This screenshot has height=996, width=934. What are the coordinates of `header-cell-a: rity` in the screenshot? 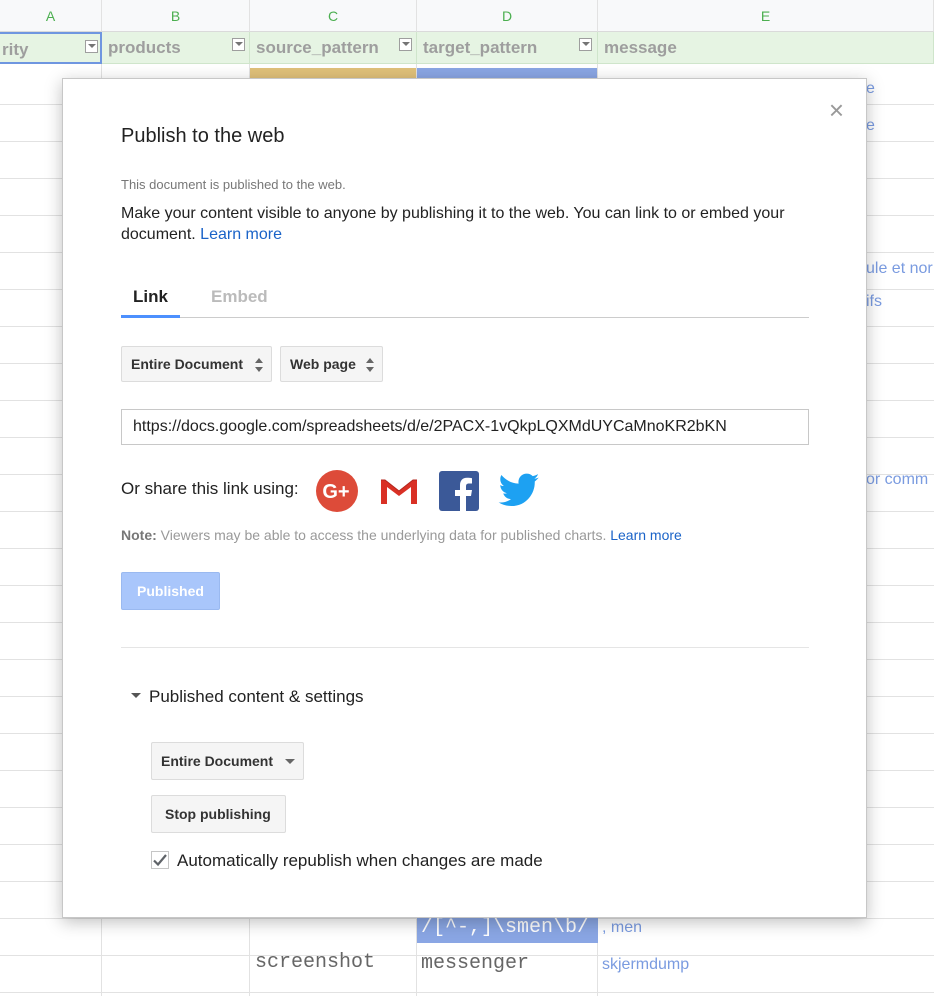 It's located at (51, 48).